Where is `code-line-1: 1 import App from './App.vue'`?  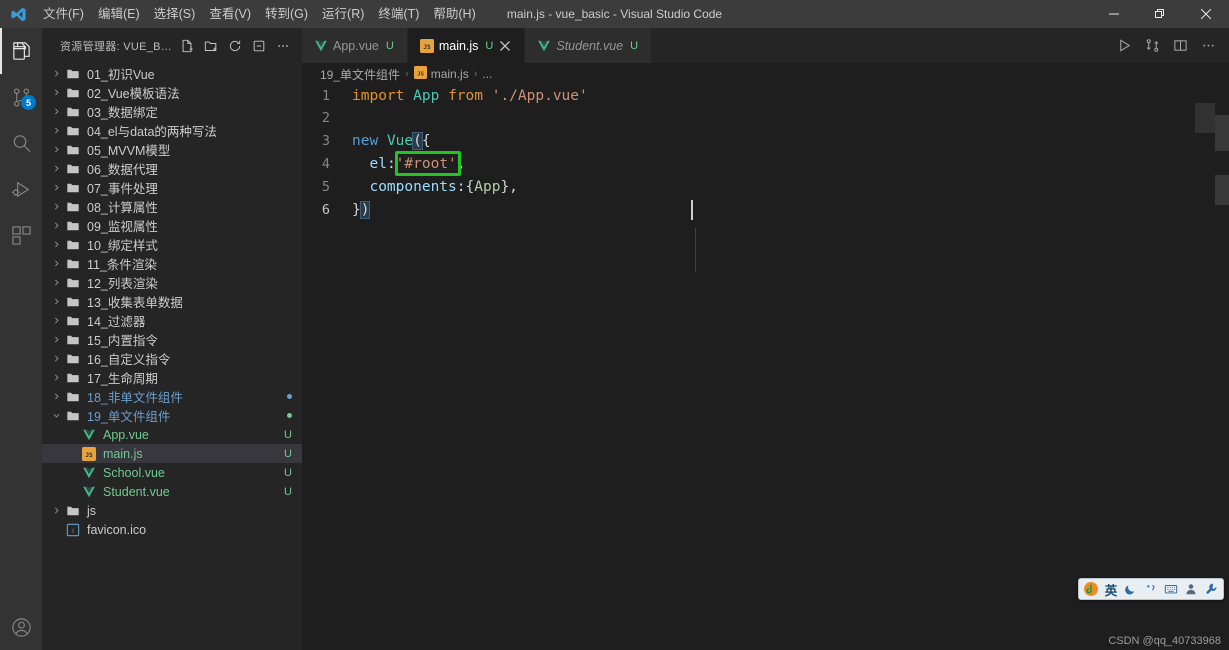
code-line-1: 1 import App from './App.vue' is located at coordinates (765, 96).